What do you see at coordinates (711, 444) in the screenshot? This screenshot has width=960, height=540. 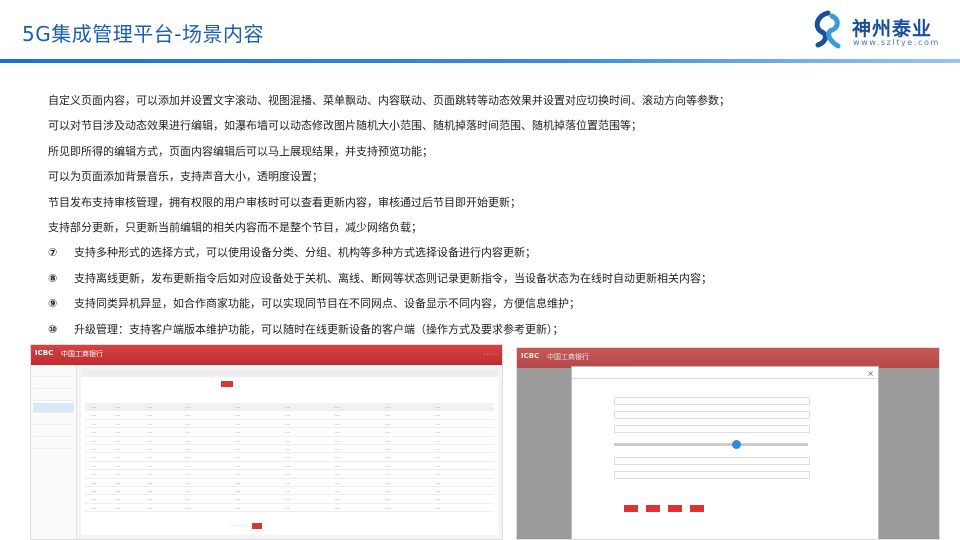 I see `range-slider` at bounding box center [711, 444].